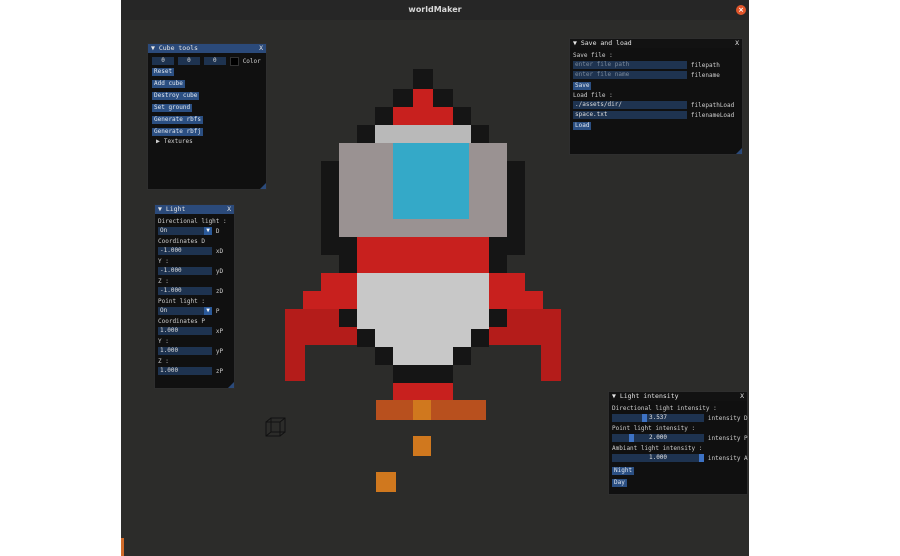 The image size is (900, 556). What do you see at coordinates (163, 261) in the screenshot?
I see `d-y-label: Y :` at bounding box center [163, 261].